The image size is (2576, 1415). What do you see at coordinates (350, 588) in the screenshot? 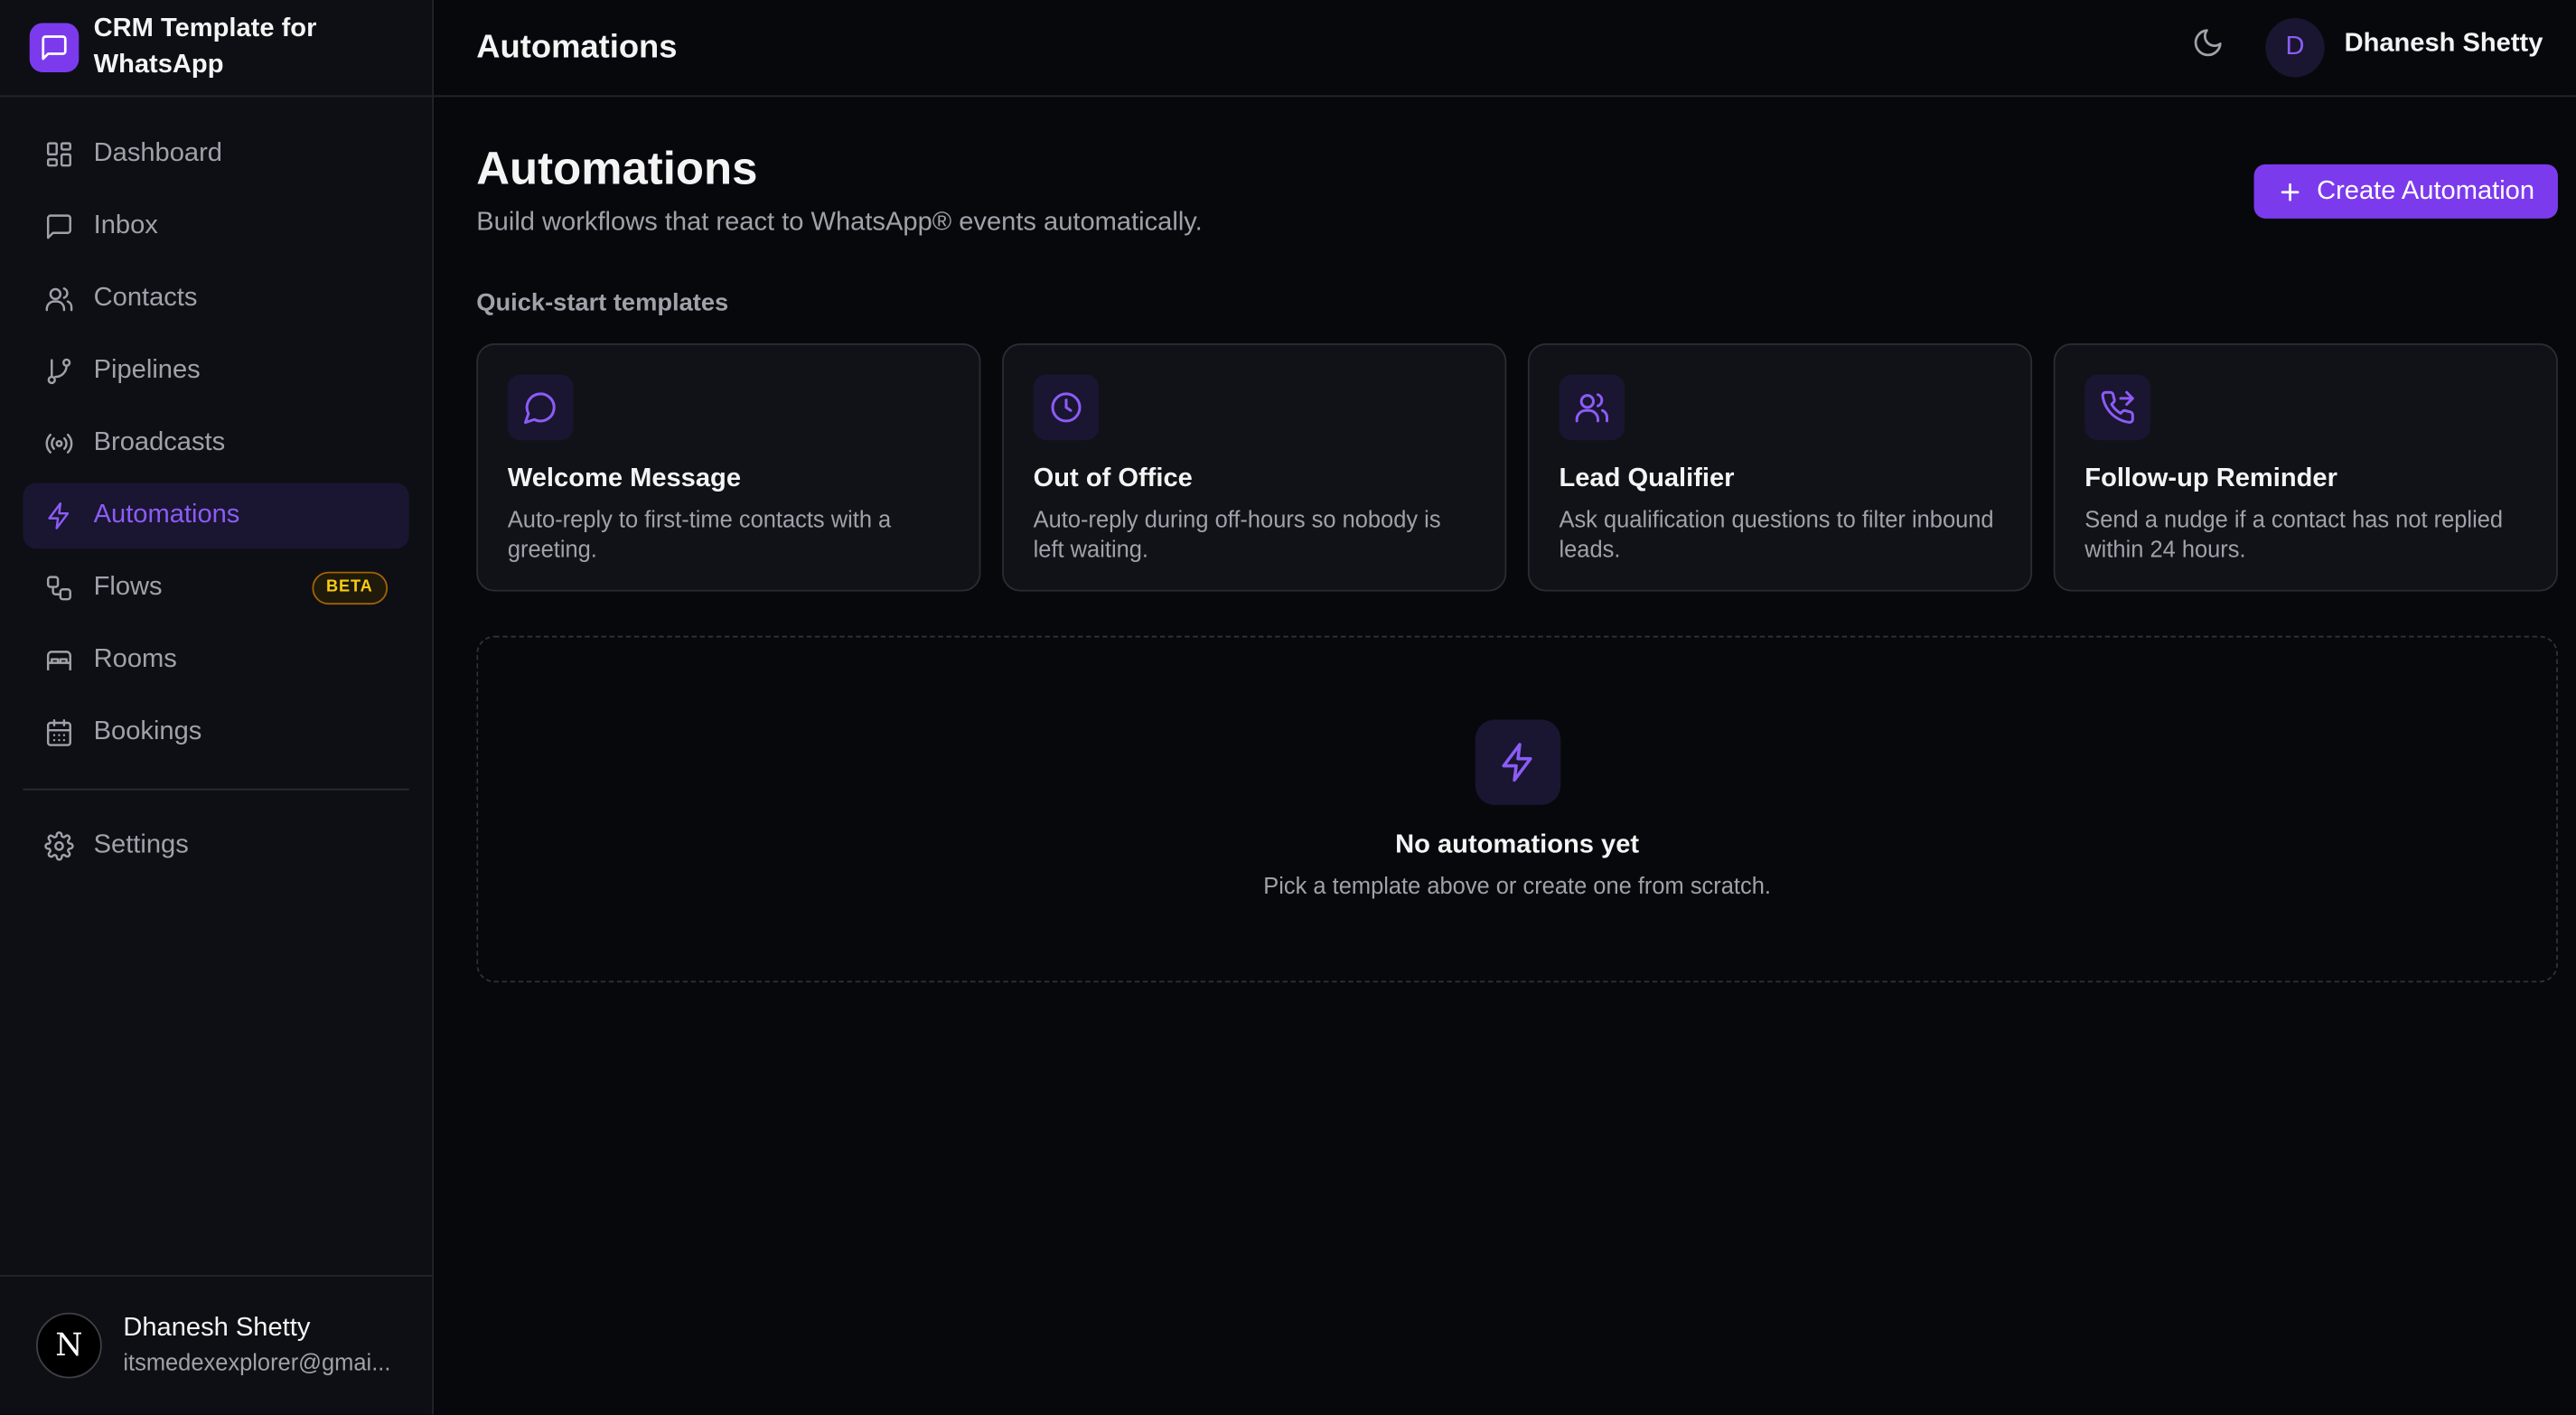
I see `beta-badge: BETA` at bounding box center [350, 588].